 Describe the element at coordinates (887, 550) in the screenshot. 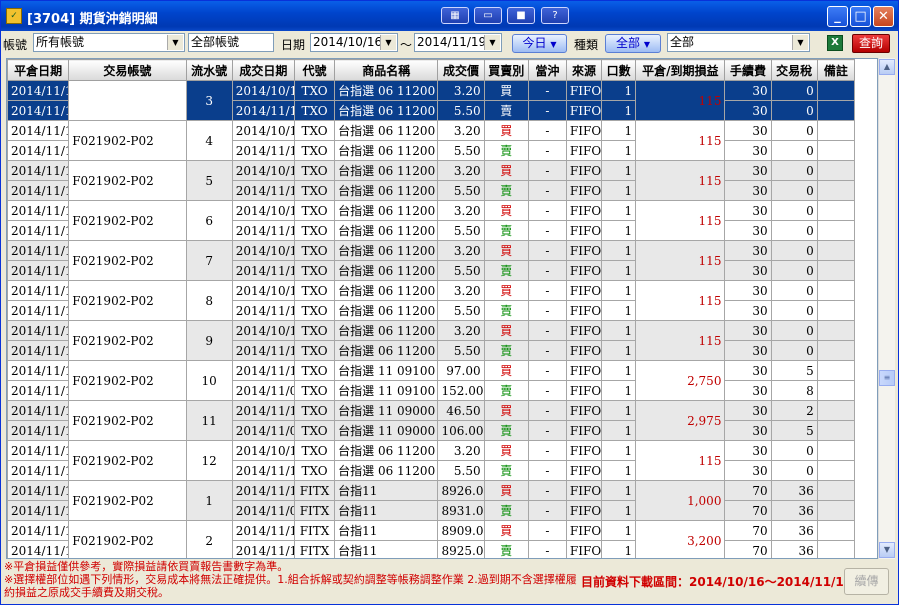

I see `scroll-down-icon: ▼` at that location.